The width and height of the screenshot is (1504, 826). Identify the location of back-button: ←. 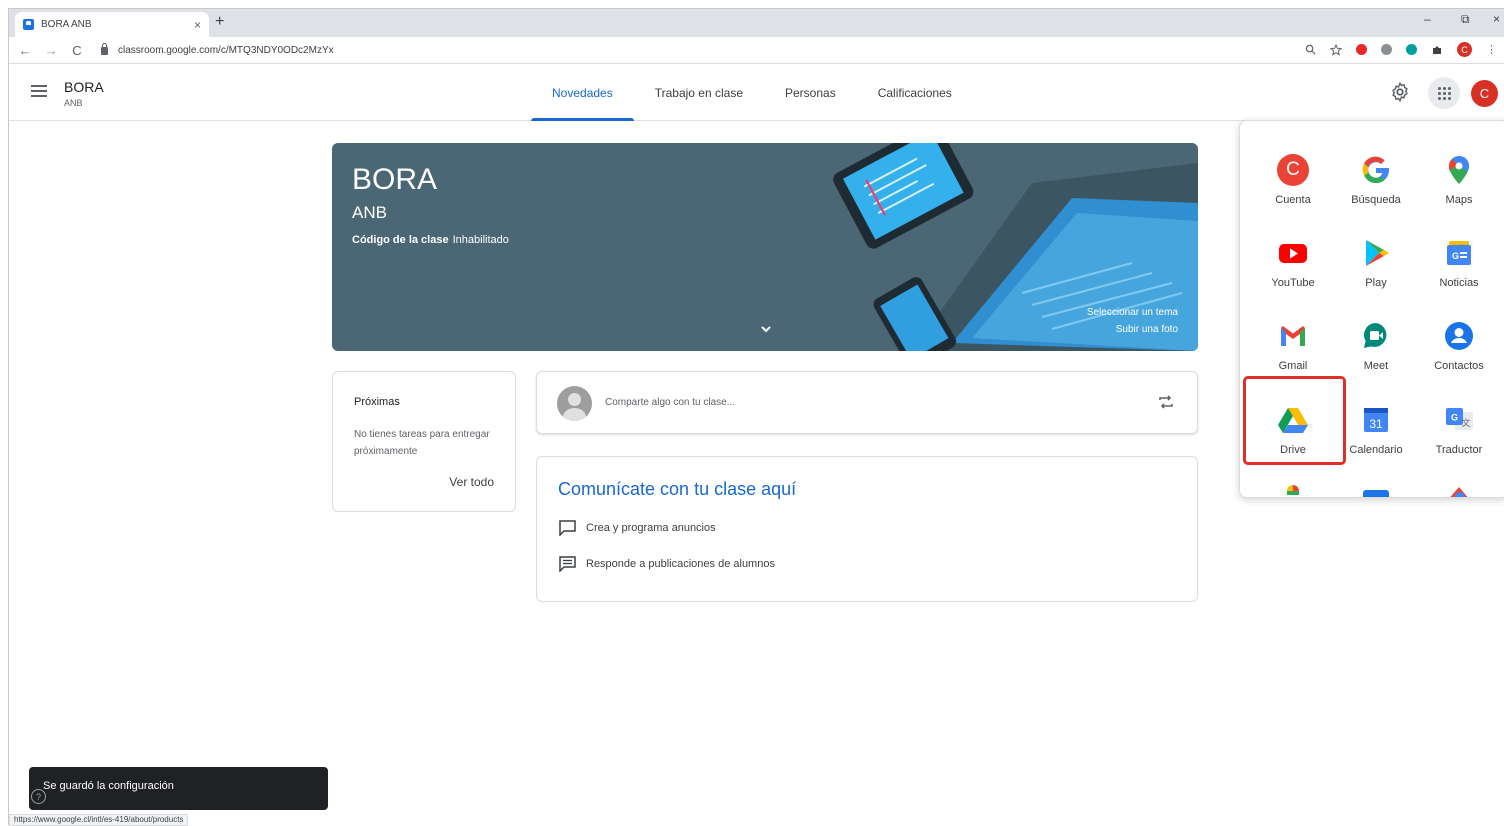
(25, 50).